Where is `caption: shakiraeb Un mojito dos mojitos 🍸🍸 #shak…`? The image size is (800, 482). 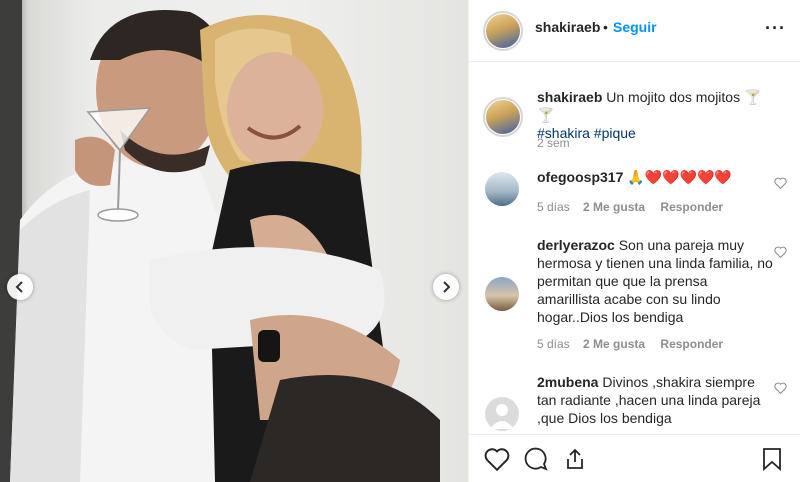 caption: shakiraeb Un mojito dos mojitos 🍸🍸 #shak… is located at coordinates (655, 115).